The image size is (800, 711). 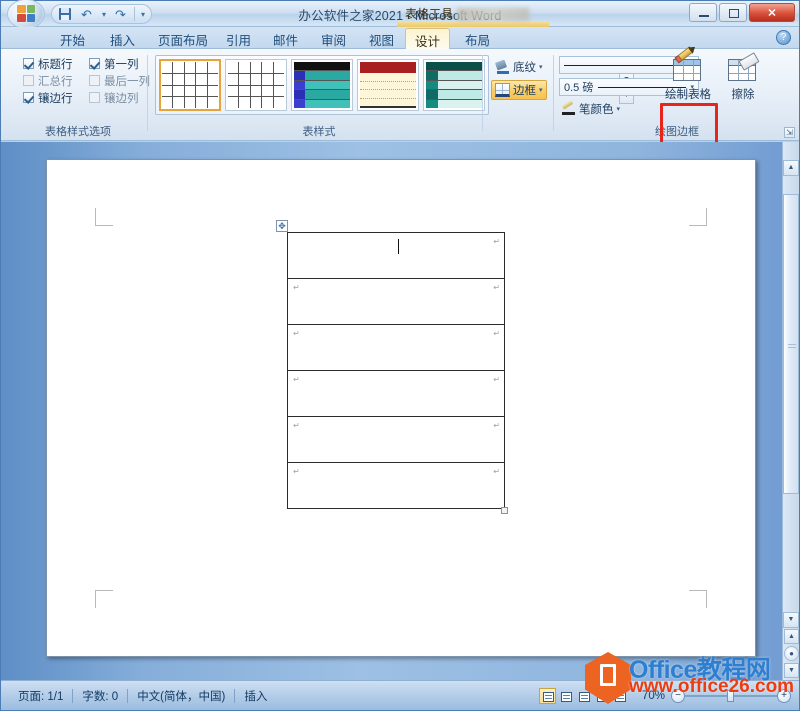 What do you see at coordinates (282, 226) in the screenshot?
I see `table-move-handle-icon: ✥` at bounding box center [282, 226].